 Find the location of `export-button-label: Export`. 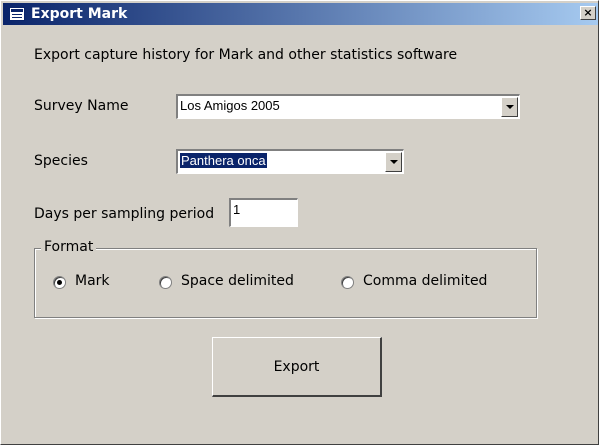

export-button-label: Export is located at coordinates (296, 366).